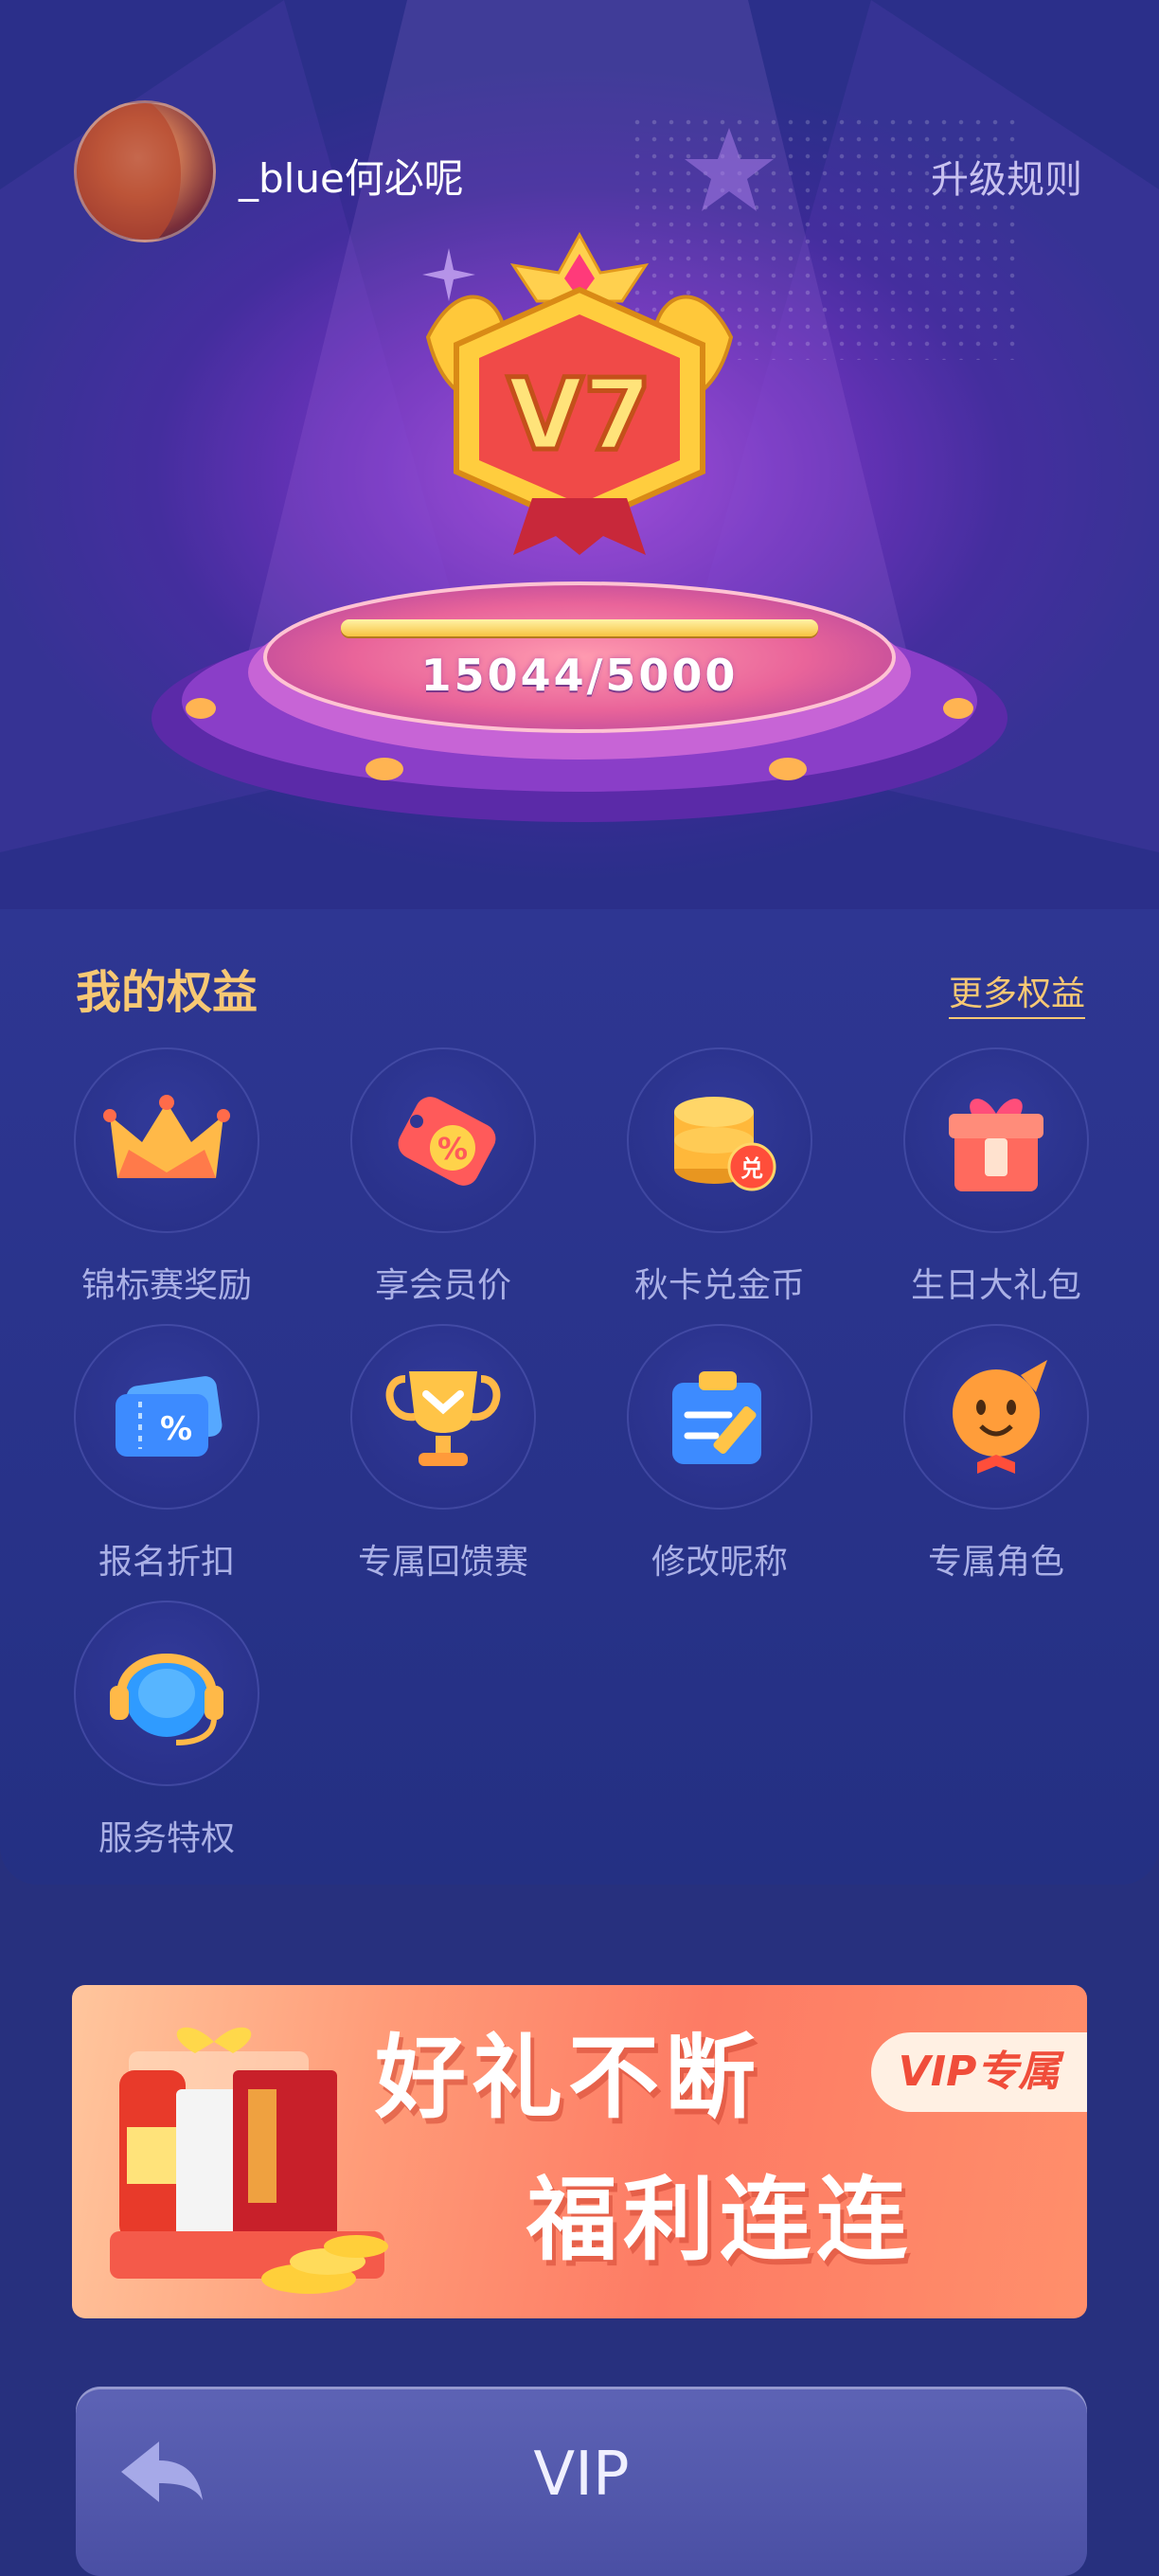 This screenshot has height=2576, width=1159. I want to click on vip-level-text: V7, so click(580, 415).